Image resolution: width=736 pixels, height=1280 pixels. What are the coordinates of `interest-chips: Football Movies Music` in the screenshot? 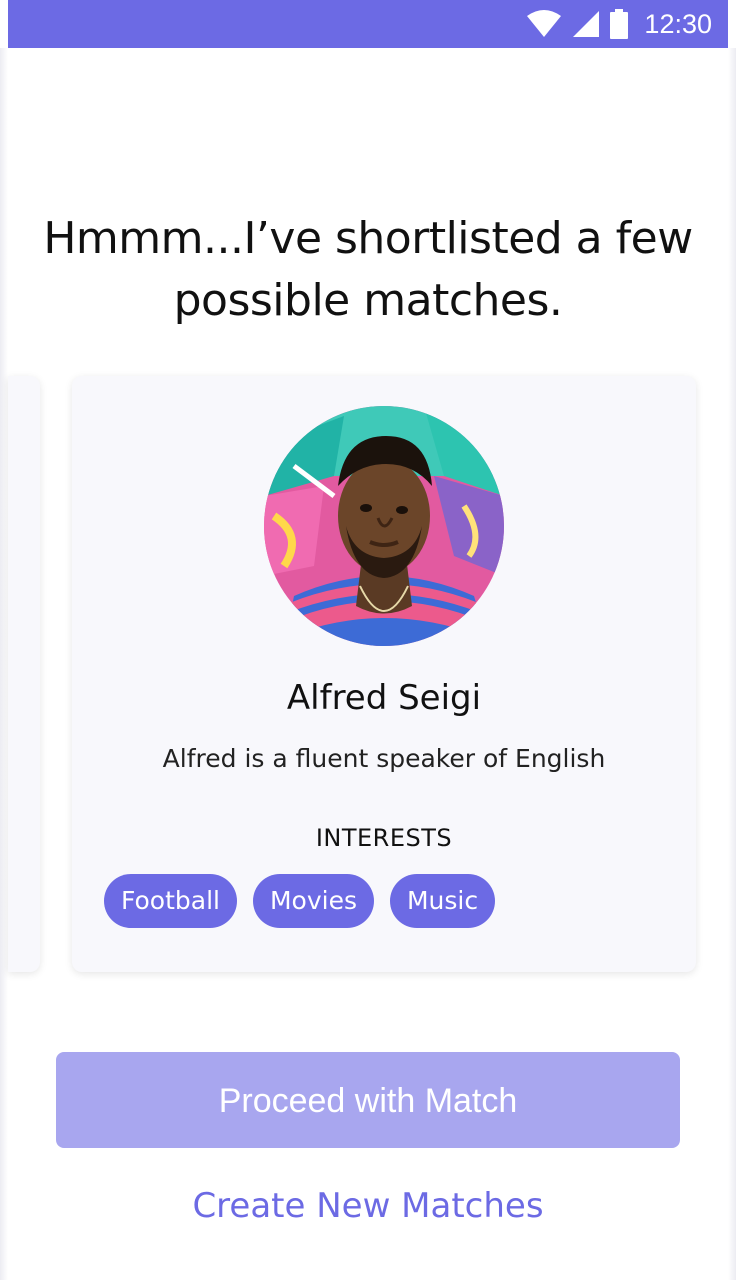 It's located at (300, 901).